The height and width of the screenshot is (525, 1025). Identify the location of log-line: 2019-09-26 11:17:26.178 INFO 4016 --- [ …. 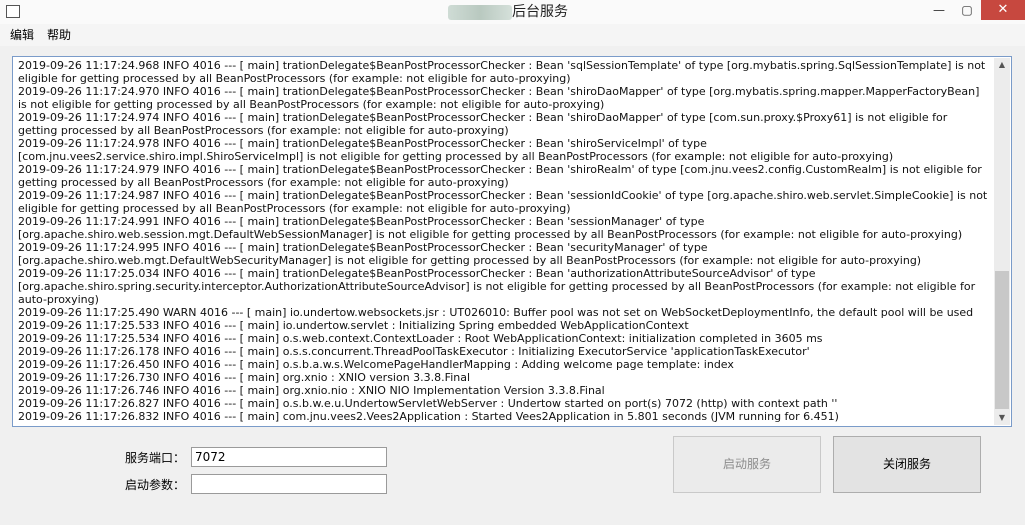
(414, 351).